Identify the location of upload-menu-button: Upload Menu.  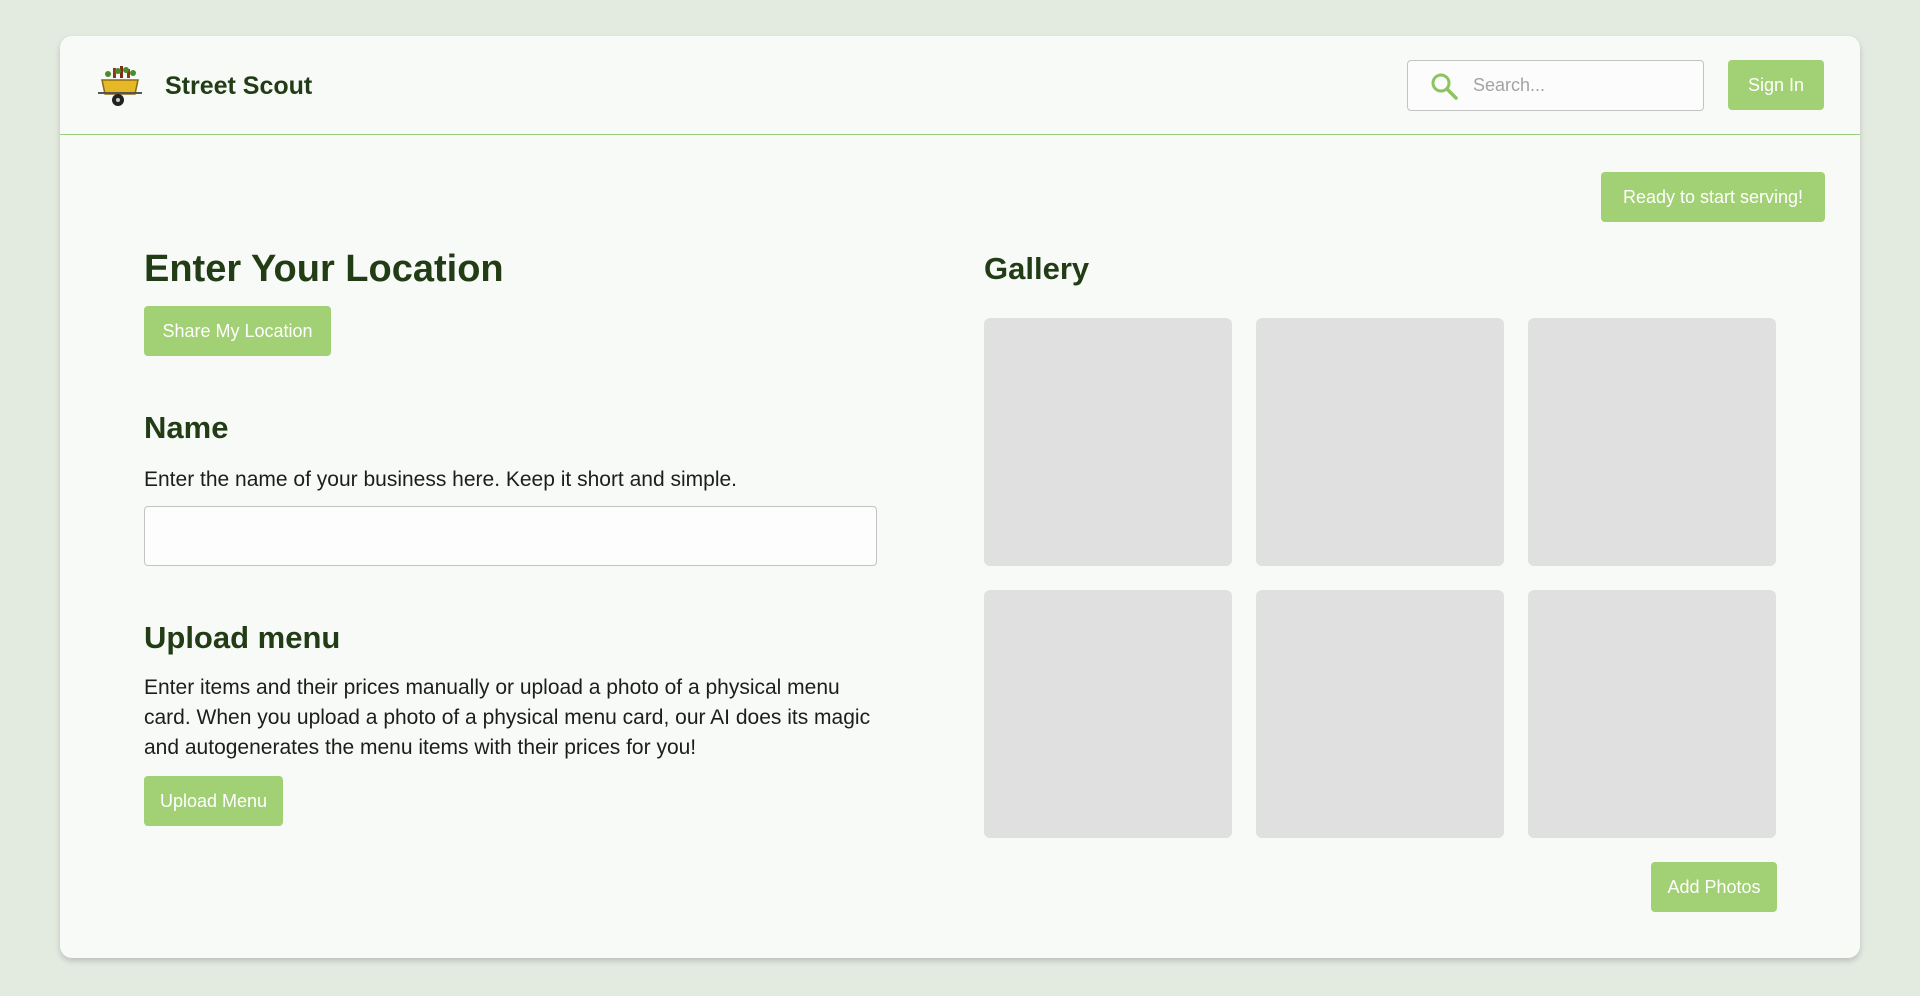
(213, 801).